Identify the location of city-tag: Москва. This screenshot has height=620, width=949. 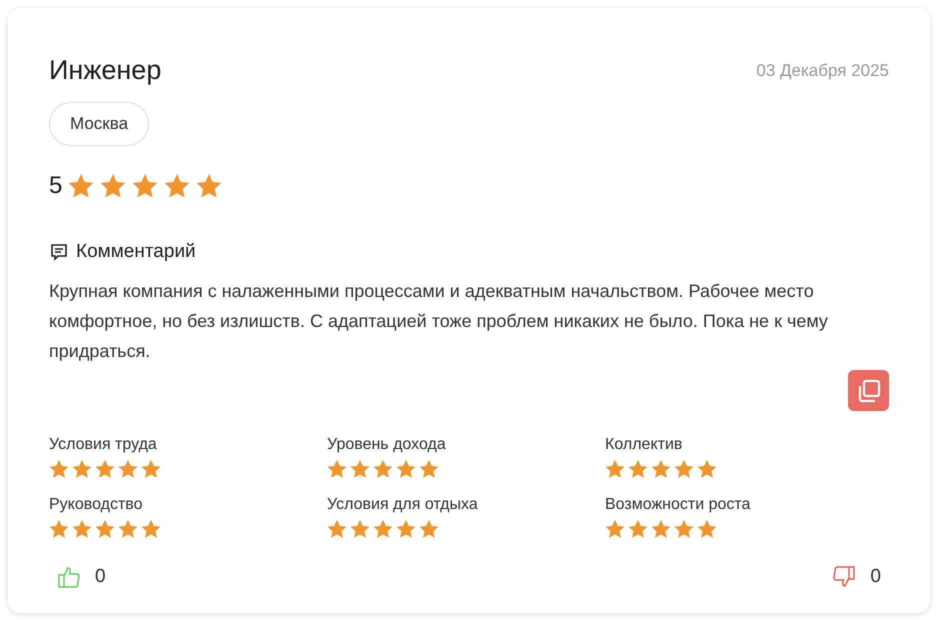
(99, 124).